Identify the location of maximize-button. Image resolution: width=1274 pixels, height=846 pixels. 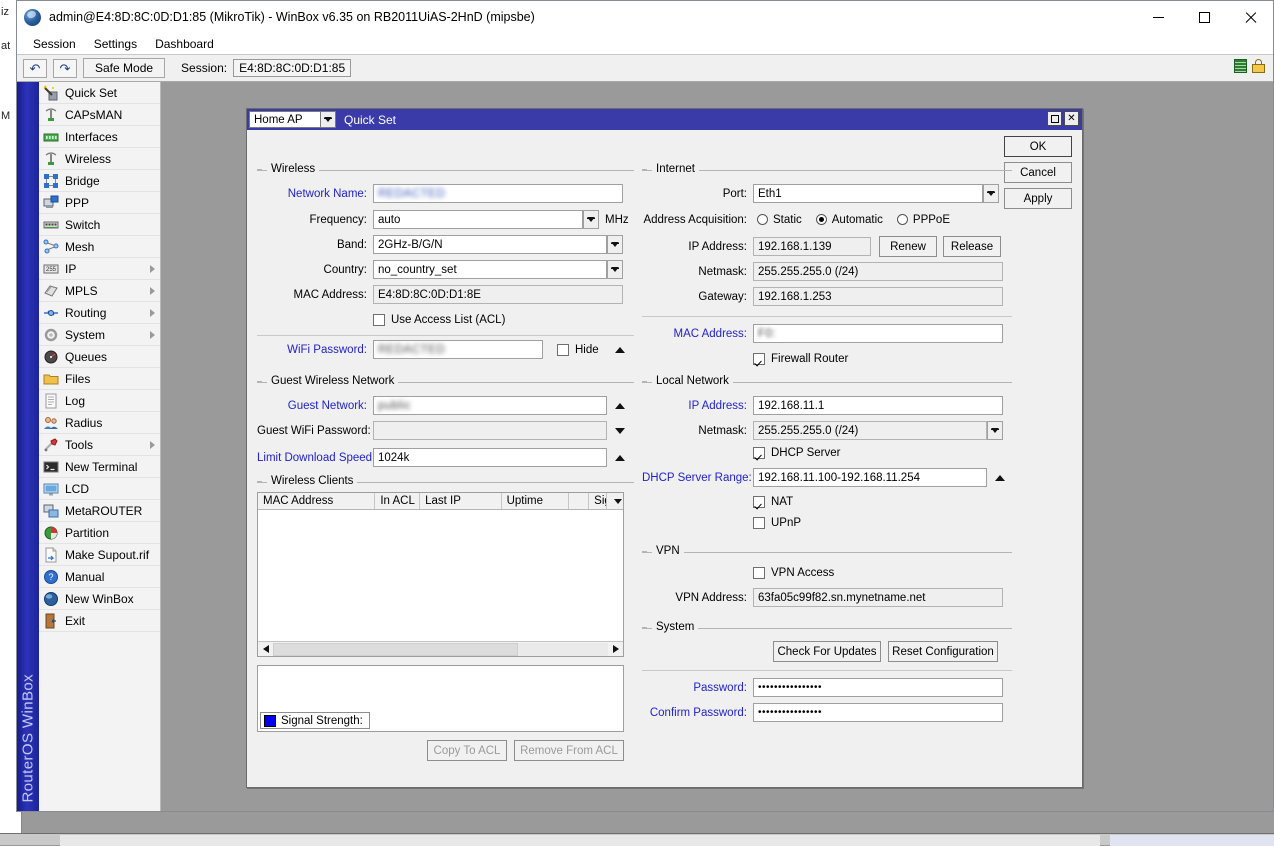
(1204, 17).